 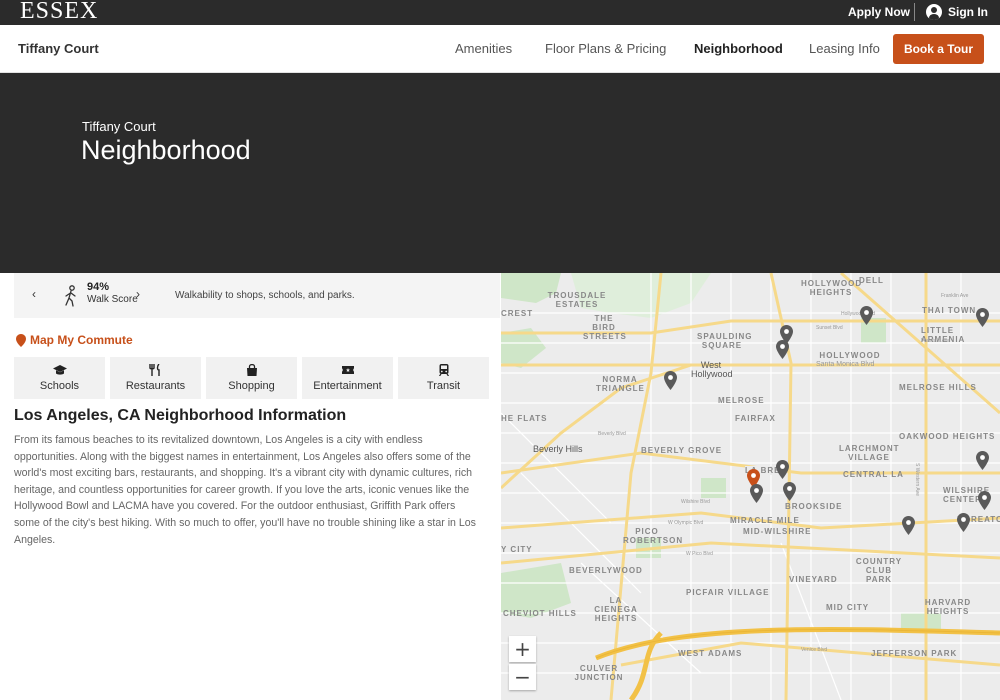 I want to click on street-label: W Pico Blvd, so click(x=699, y=554).